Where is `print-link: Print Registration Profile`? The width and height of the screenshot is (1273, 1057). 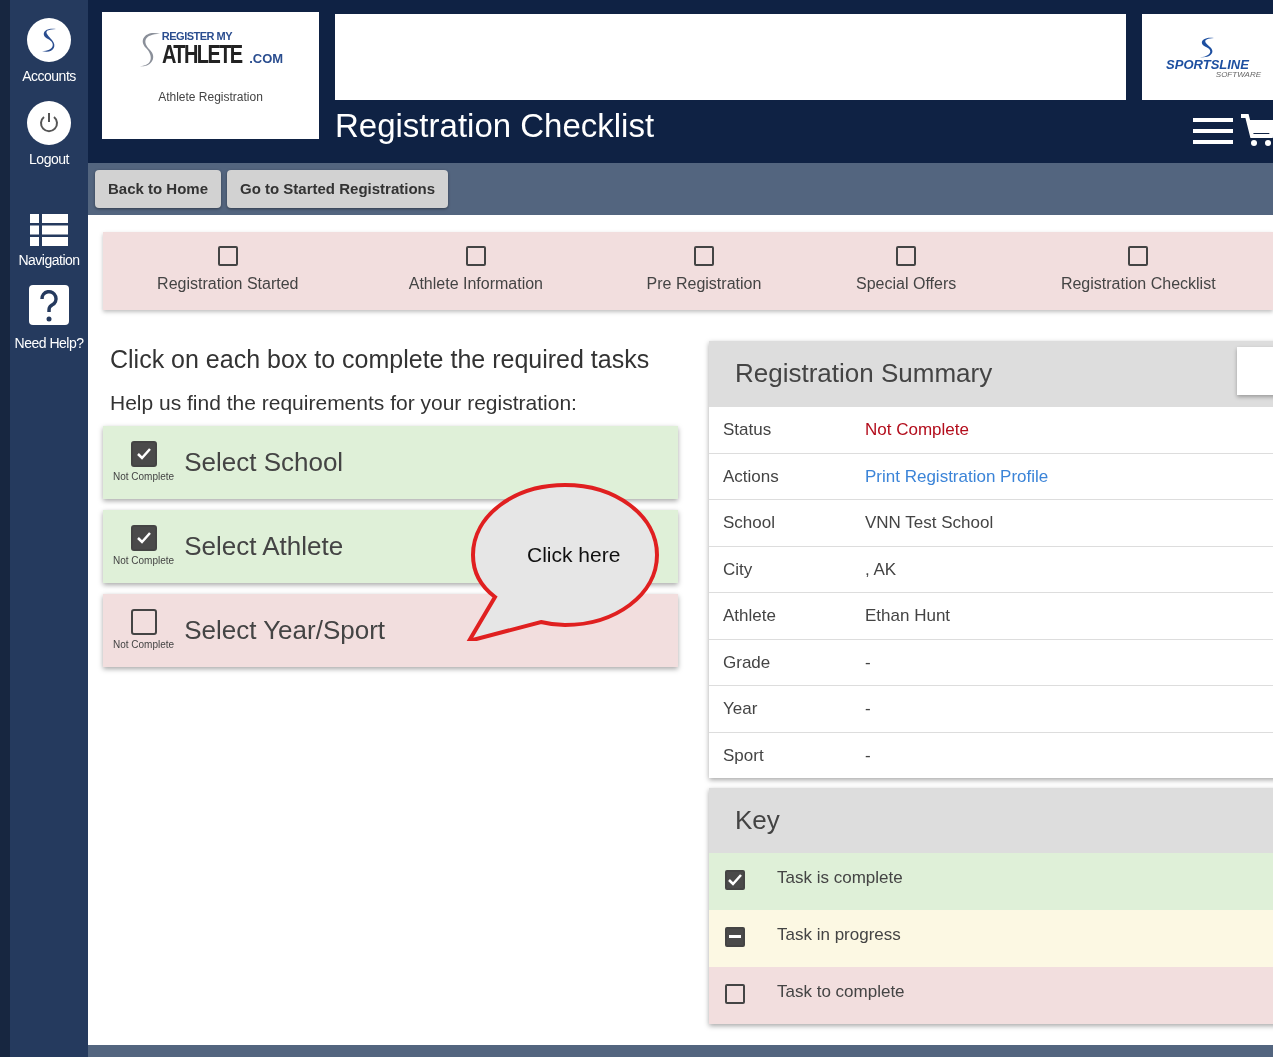 print-link: Print Registration Profile is located at coordinates (957, 476).